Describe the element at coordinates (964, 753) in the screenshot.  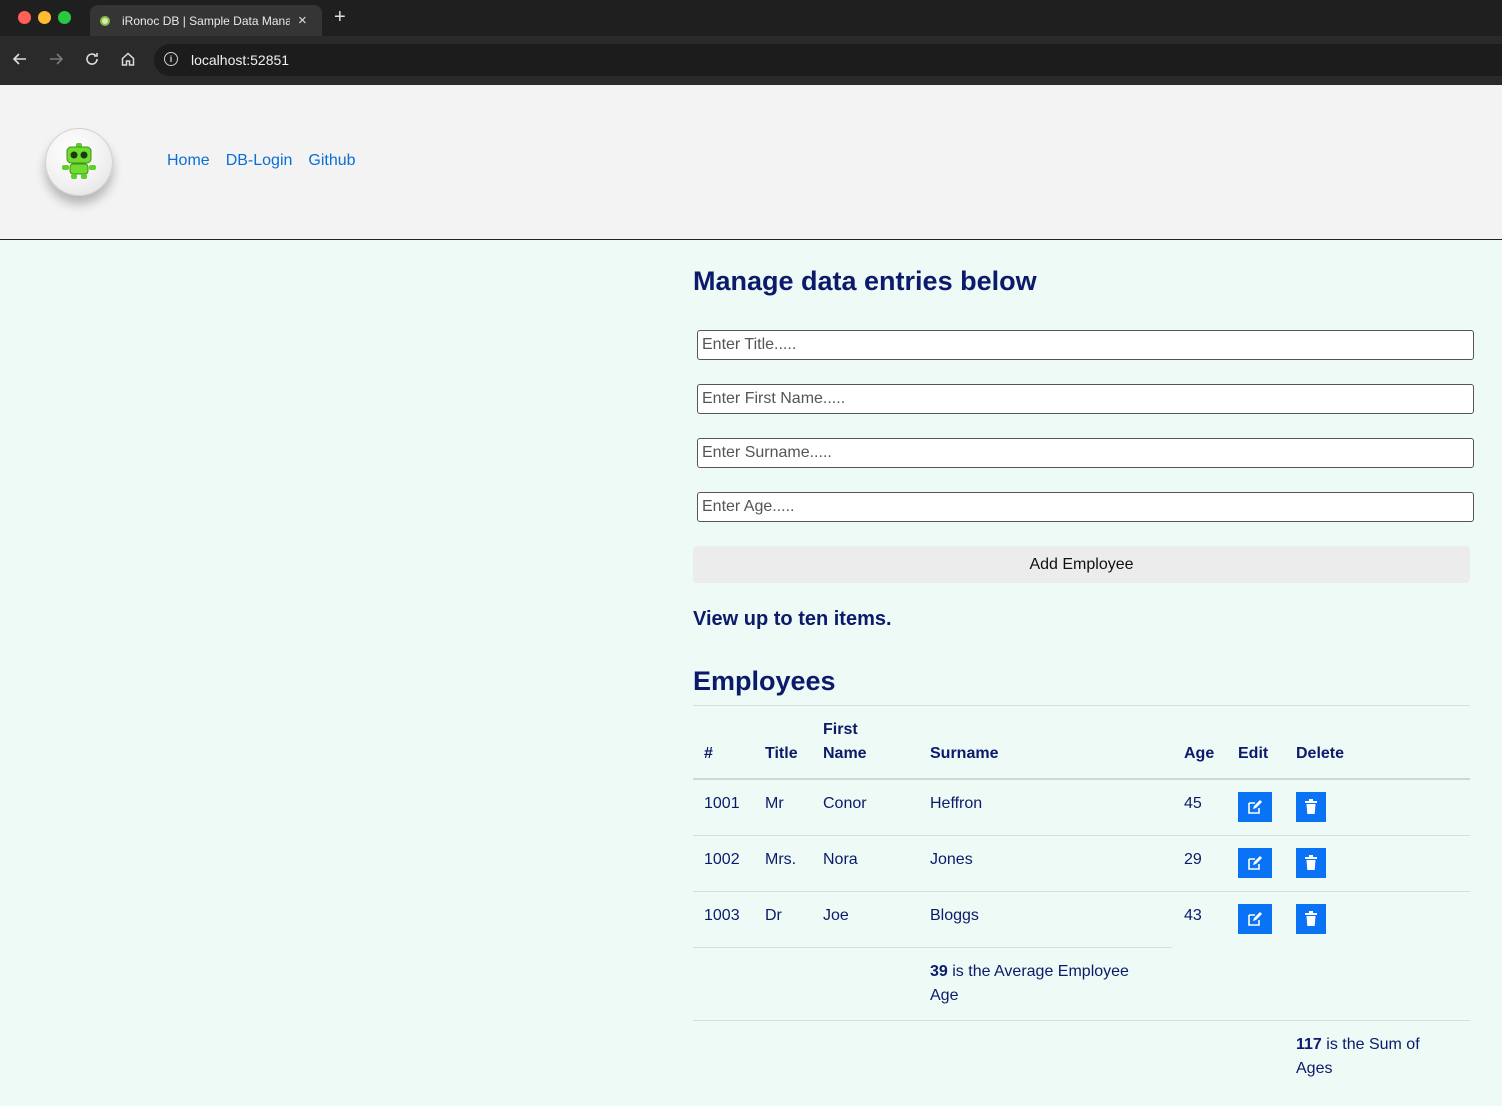
I see `col-header-surname: Surname` at that location.